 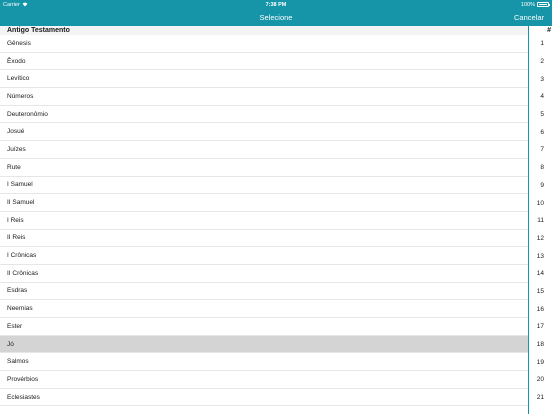 What do you see at coordinates (38, 30) in the screenshot?
I see `section-title: Antigo Testamento` at bounding box center [38, 30].